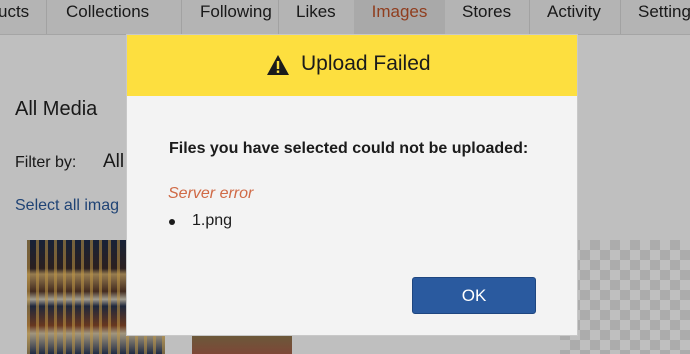  I want to click on dialog-header: Upload Failed, so click(352, 65).